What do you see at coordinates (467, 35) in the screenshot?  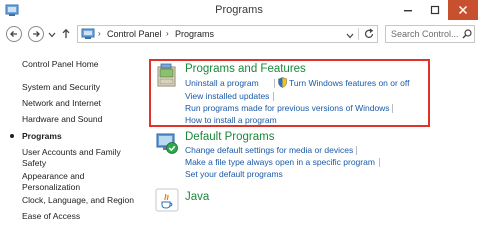 I see `search-icon` at bounding box center [467, 35].